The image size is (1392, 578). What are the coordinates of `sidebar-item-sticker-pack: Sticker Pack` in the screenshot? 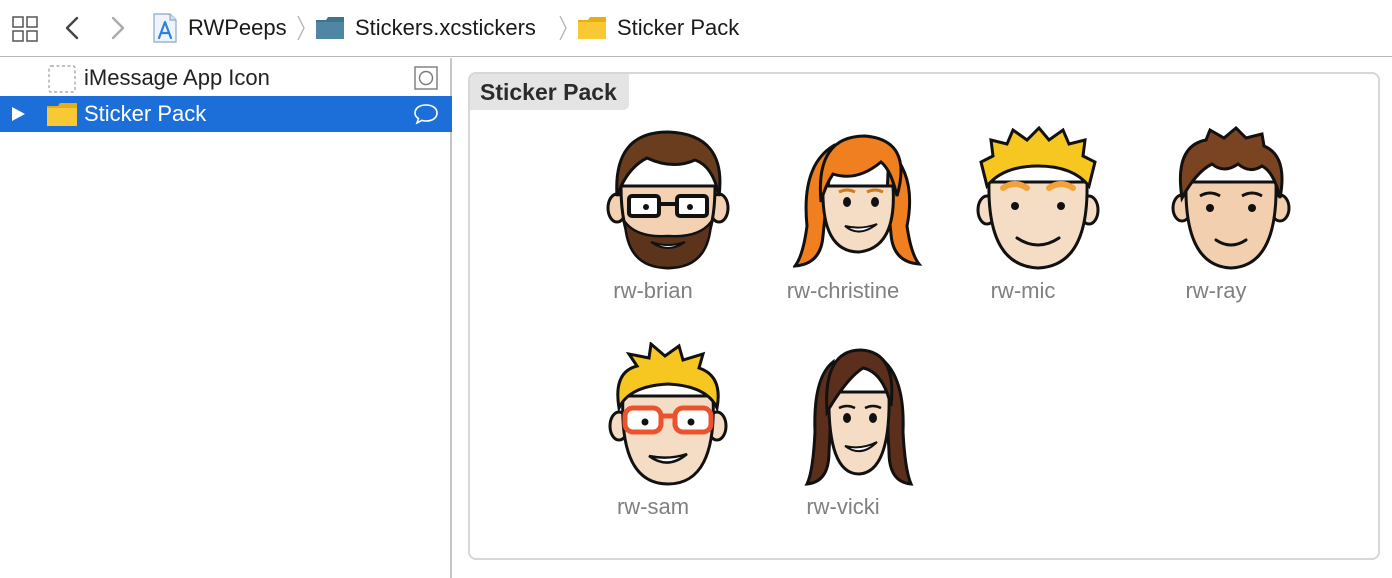 It's located at (226, 114).